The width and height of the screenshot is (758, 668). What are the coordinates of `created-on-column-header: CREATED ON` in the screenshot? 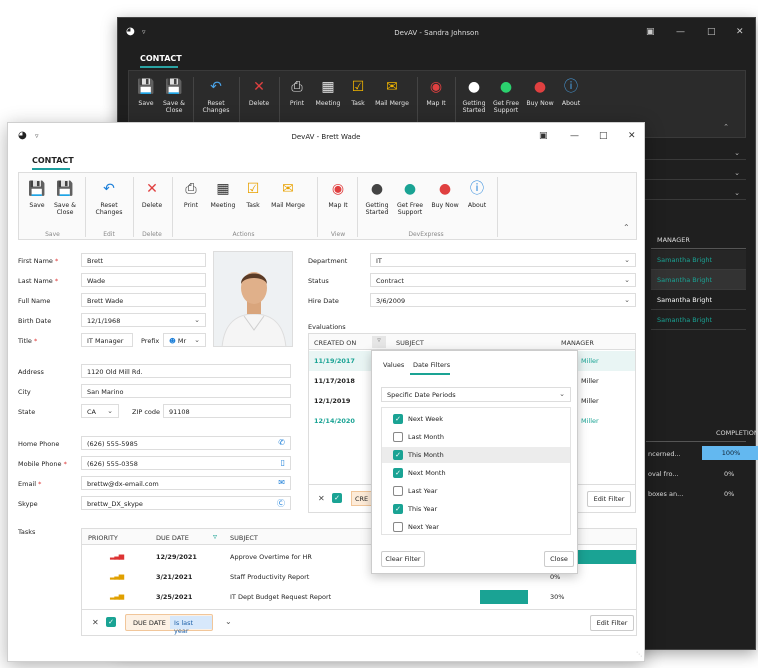 It's located at (335, 343).